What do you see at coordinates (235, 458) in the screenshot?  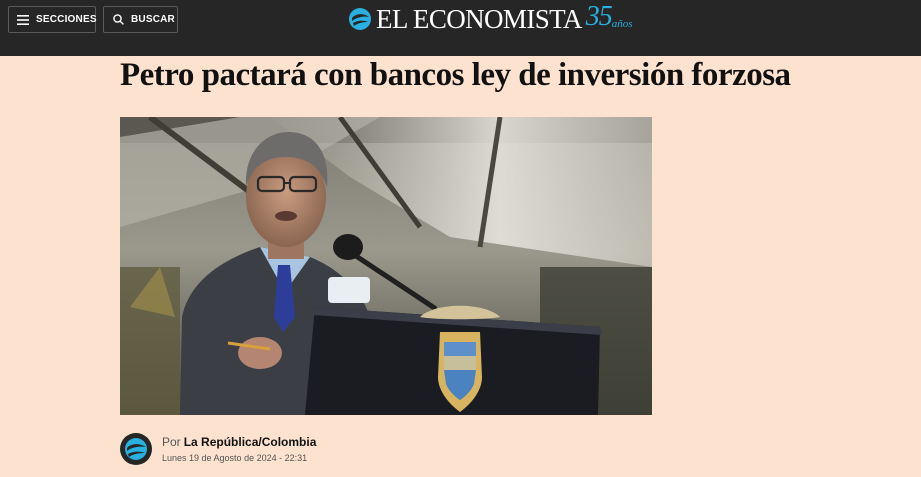 I see `publish-date: Lunes 19 de Agosto de 2024 - 22:31` at bounding box center [235, 458].